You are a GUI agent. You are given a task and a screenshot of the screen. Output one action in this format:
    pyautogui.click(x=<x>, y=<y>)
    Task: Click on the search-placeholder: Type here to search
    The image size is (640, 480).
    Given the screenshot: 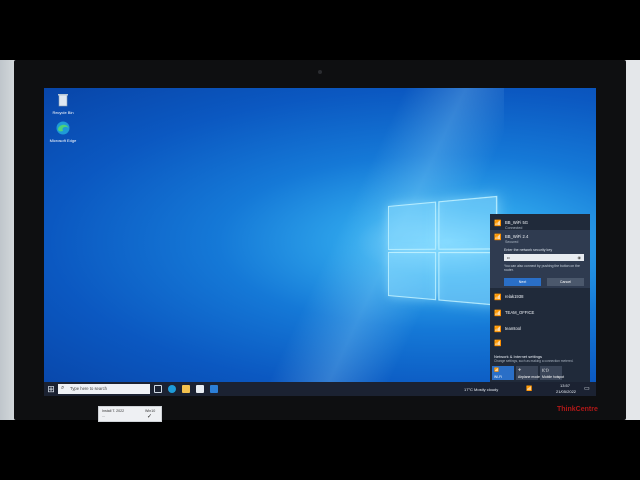 What is the action you would take?
    pyautogui.click(x=89, y=388)
    